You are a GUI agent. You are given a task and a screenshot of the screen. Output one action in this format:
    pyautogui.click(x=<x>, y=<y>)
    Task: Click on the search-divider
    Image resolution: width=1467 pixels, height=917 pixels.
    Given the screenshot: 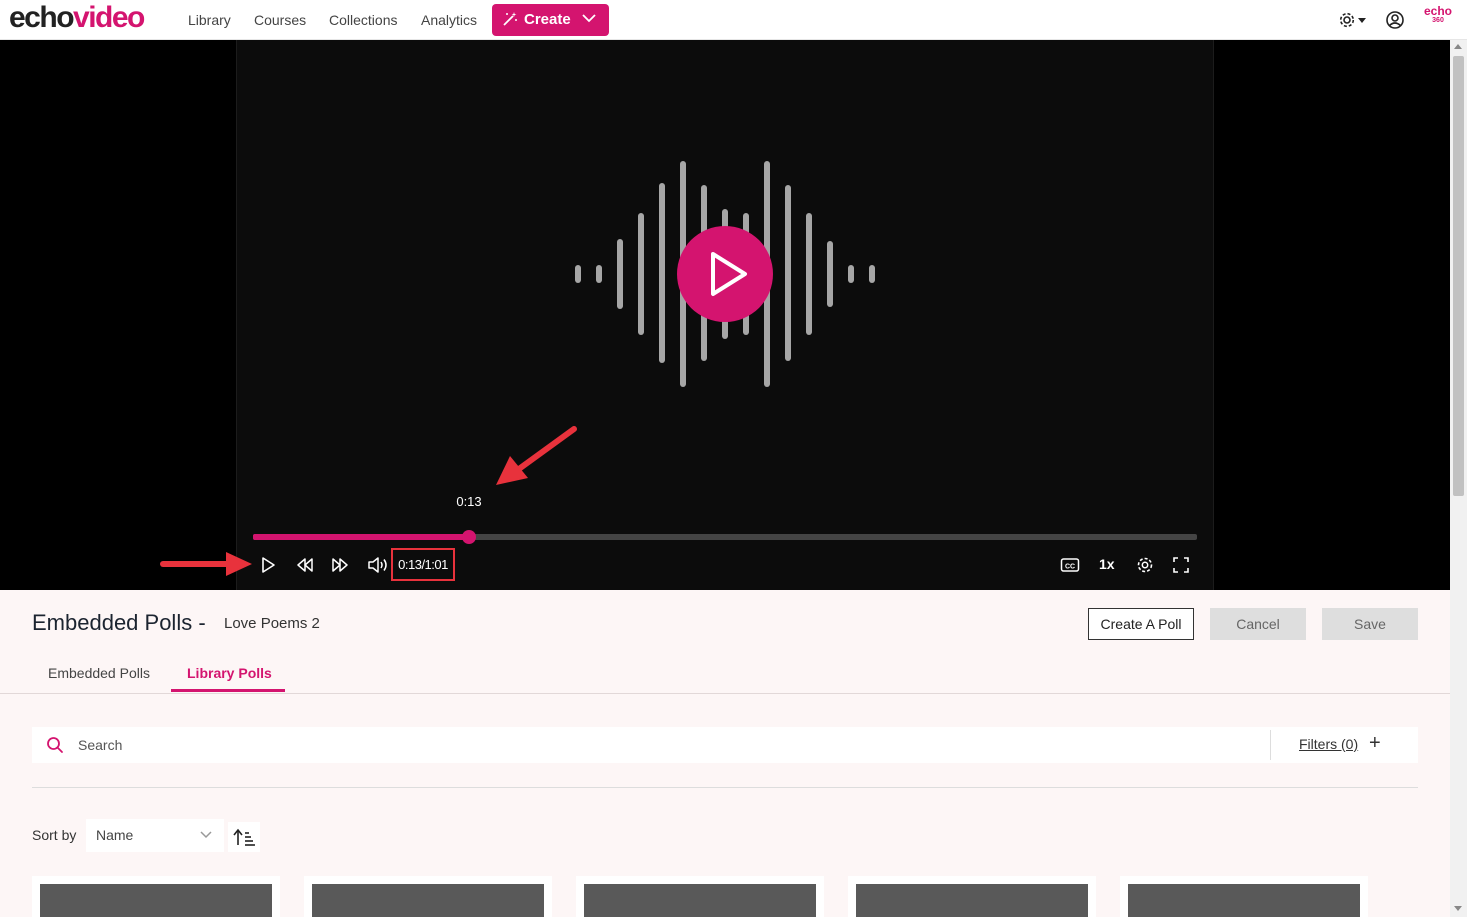 What is the action you would take?
    pyautogui.click(x=1270, y=745)
    